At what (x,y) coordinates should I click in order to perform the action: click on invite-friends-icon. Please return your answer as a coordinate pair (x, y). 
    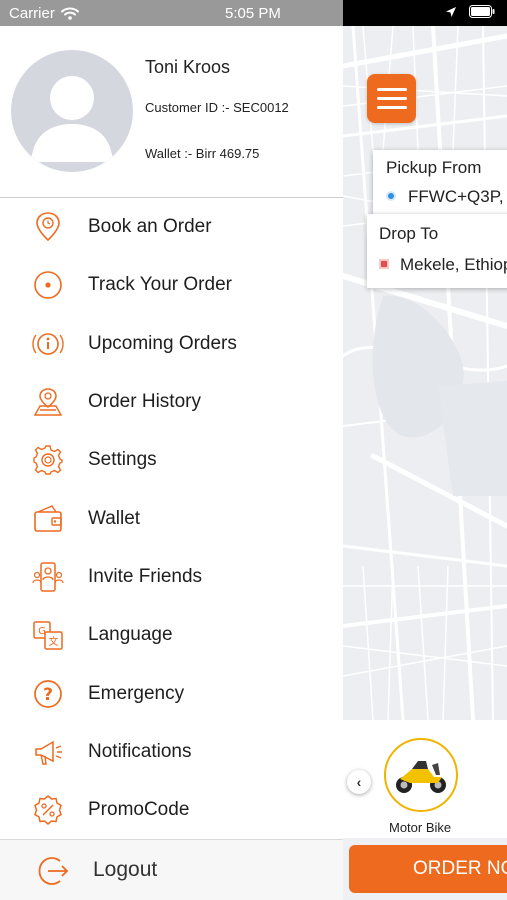
    Looking at the image, I should click on (48, 577).